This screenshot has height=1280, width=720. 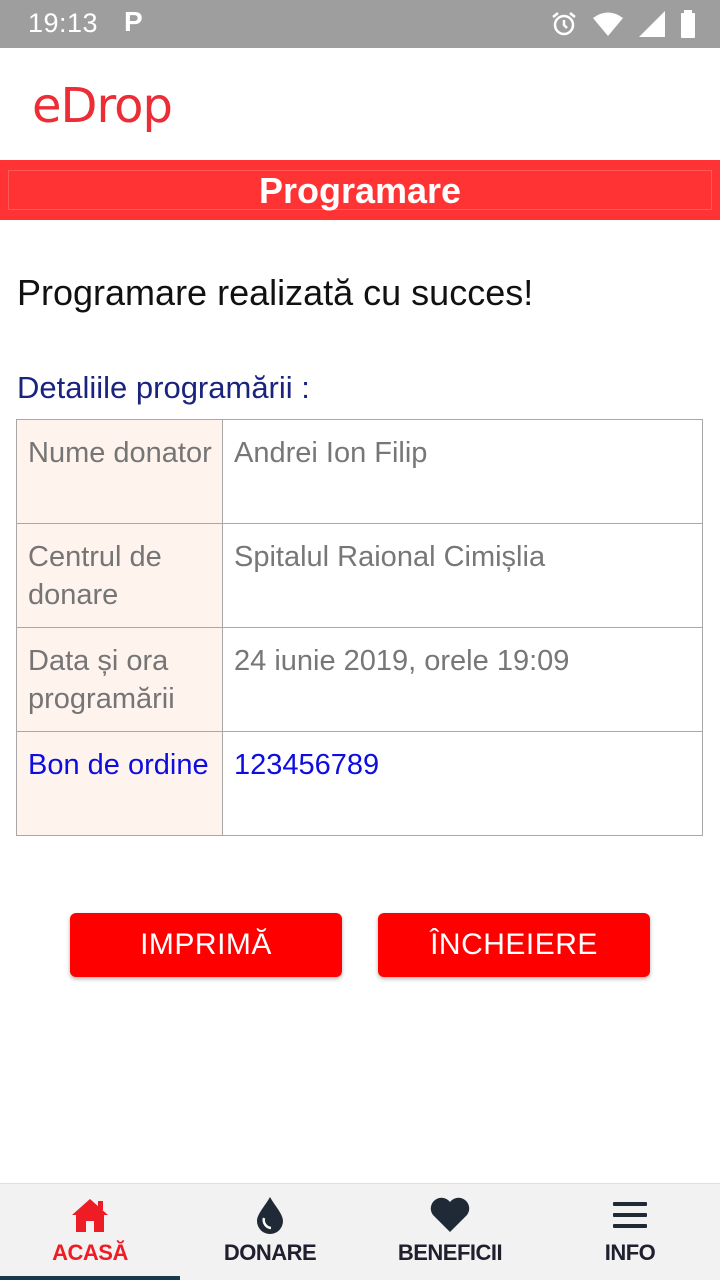 I want to click on nav-label-benefits: BENEFICII, so click(x=450, y=1252).